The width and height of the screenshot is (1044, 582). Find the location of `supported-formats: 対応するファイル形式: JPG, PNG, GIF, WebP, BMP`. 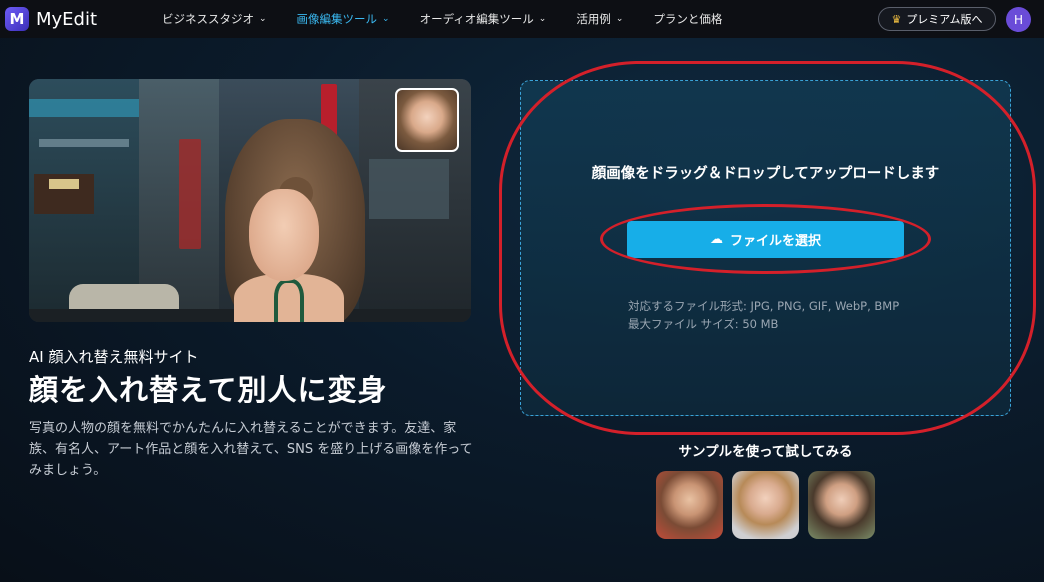

supported-formats: 対応するファイル形式: JPG, PNG, GIF, WebP, BMP is located at coordinates (764, 306).